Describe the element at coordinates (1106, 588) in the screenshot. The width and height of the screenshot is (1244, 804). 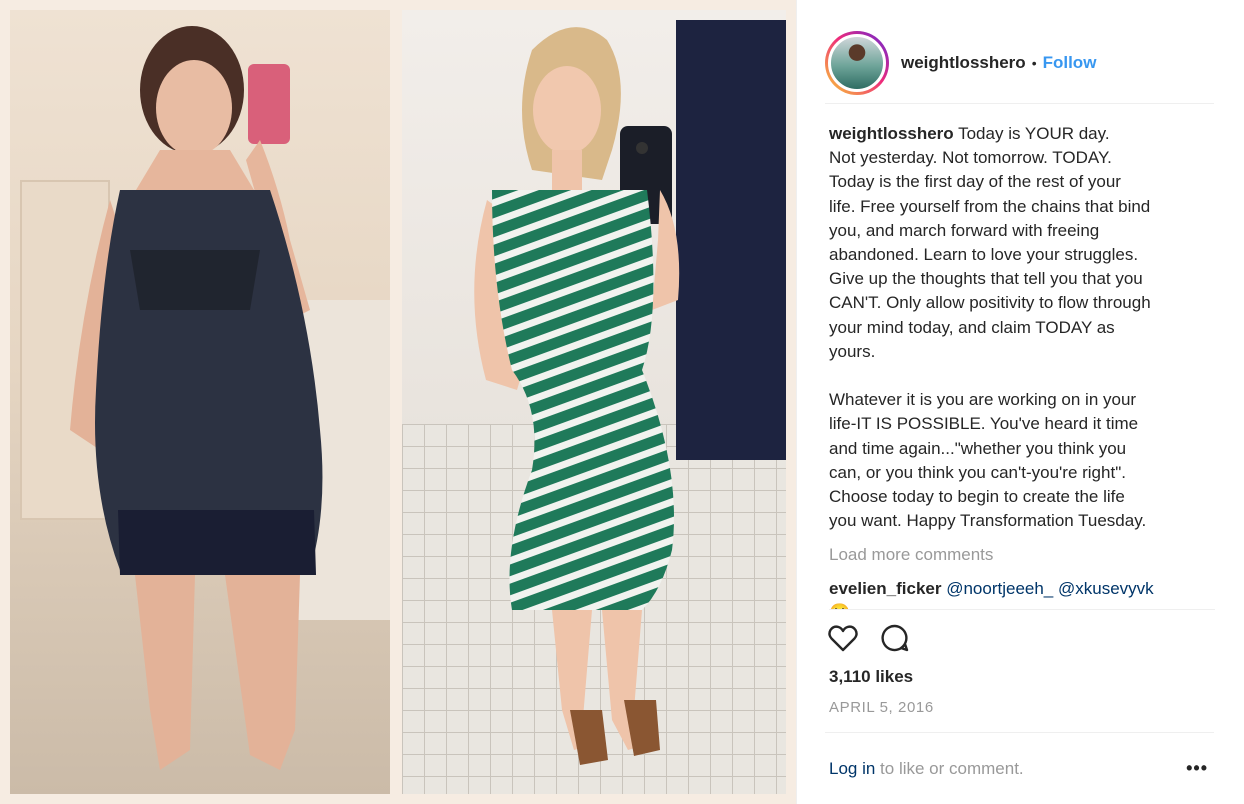
I see `comment-mention: @xkusevyvk` at that location.